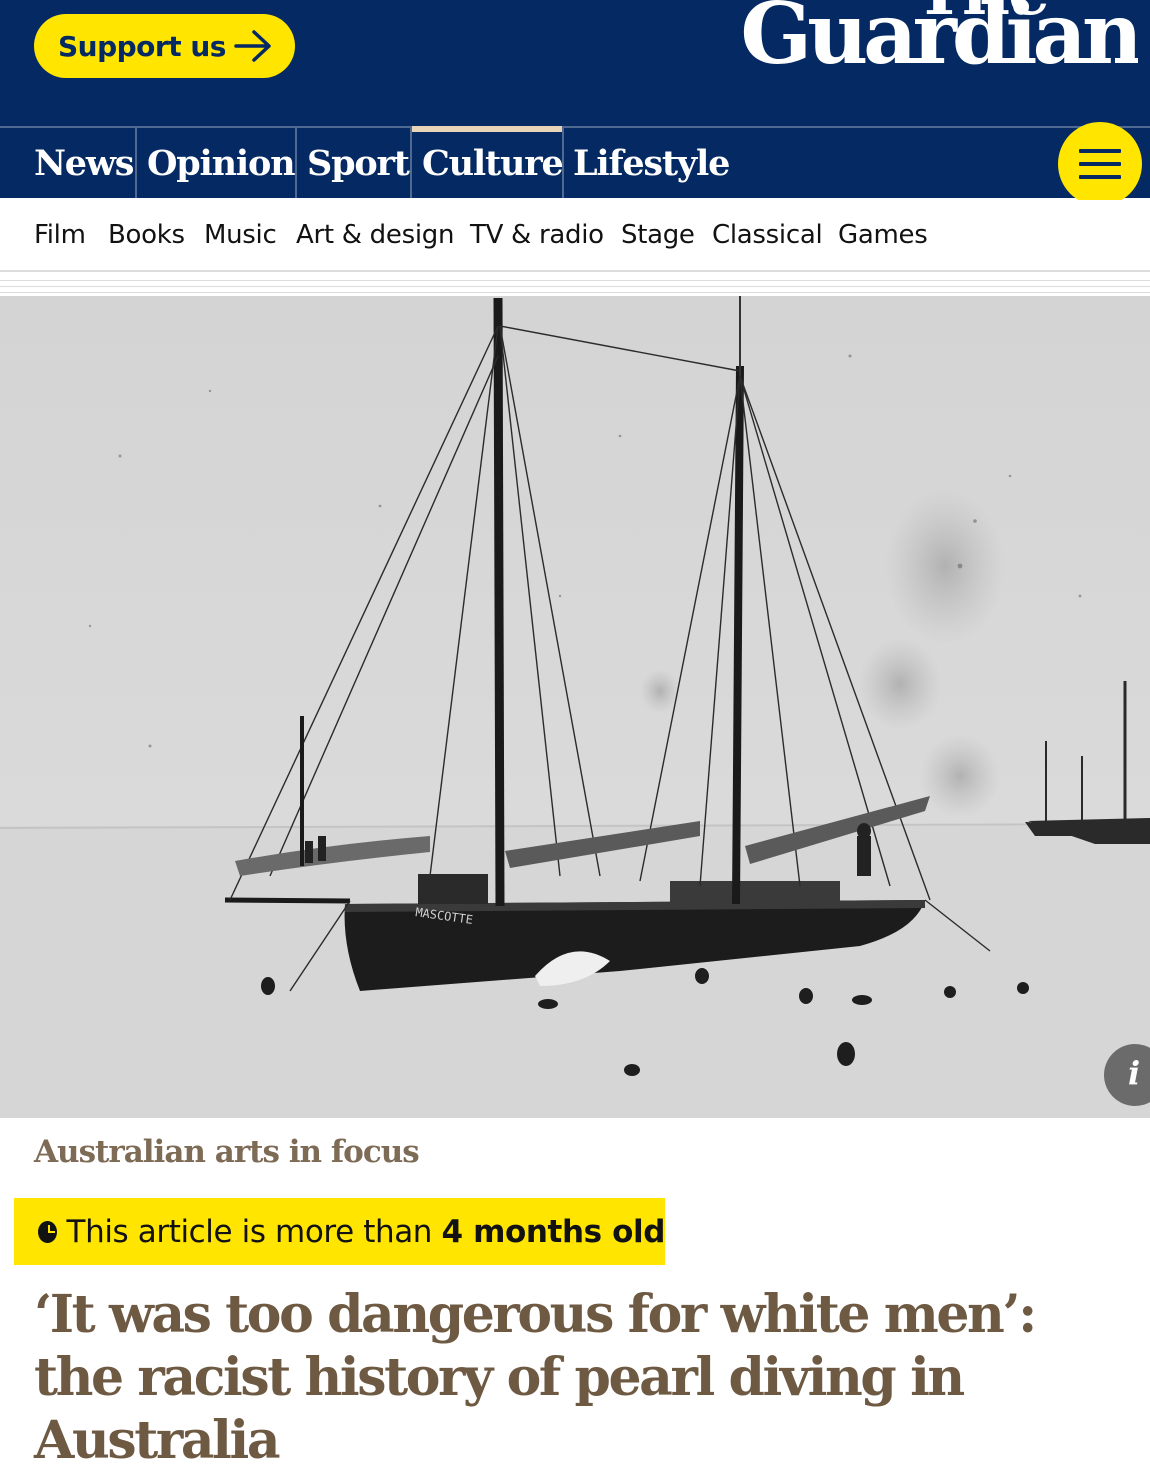 The width and height of the screenshot is (1150, 1472). What do you see at coordinates (227, 1152) in the screenshot?
I see `series-kicker: Australian arts in focus` at bounding box center [227, 1152].